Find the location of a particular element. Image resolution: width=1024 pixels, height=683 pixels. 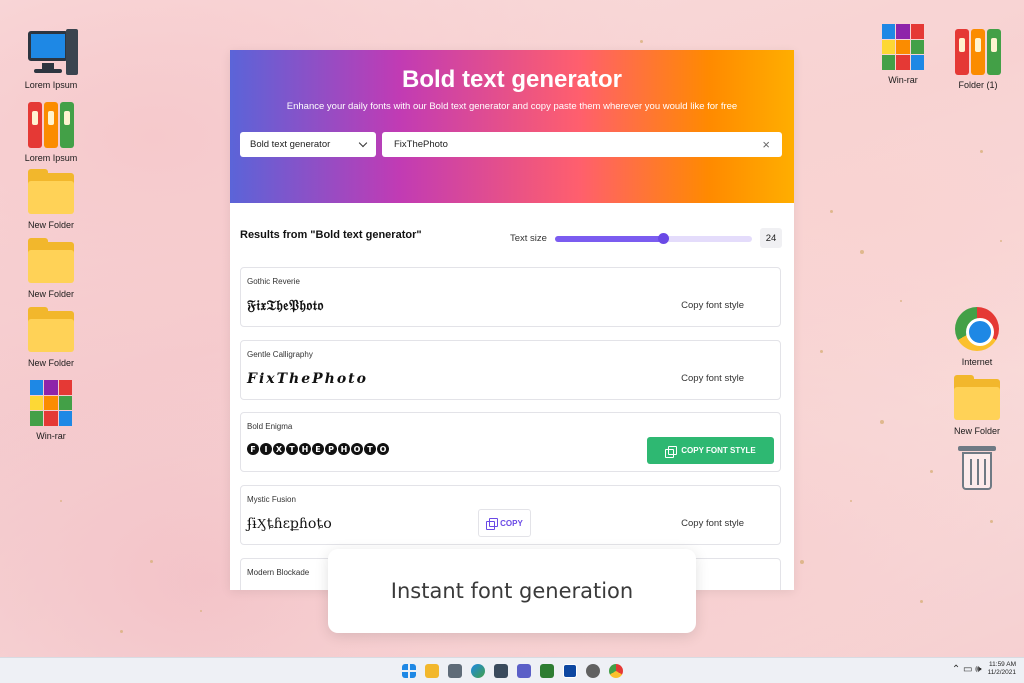

clear-icon: × is located at coordinates (766, 144).